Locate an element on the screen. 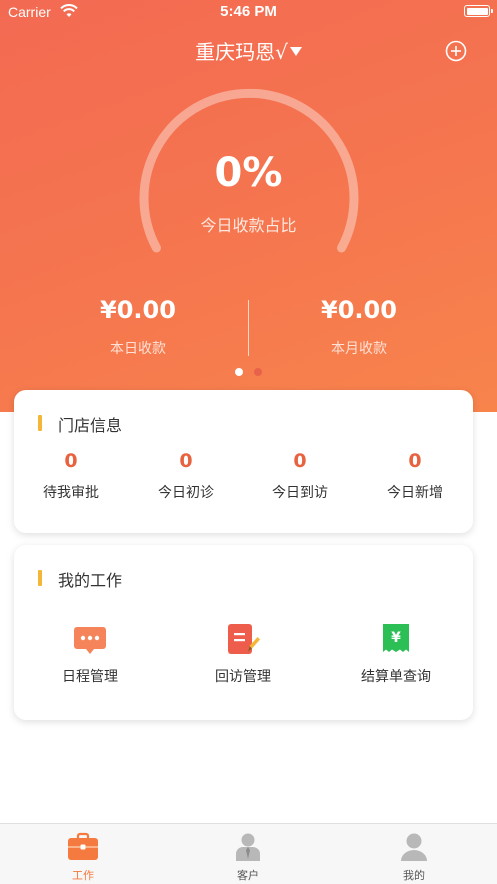 The height and width of the screenshot is (884, 497). stat-label: 今日初诊 is located at coordinates (186, 493).